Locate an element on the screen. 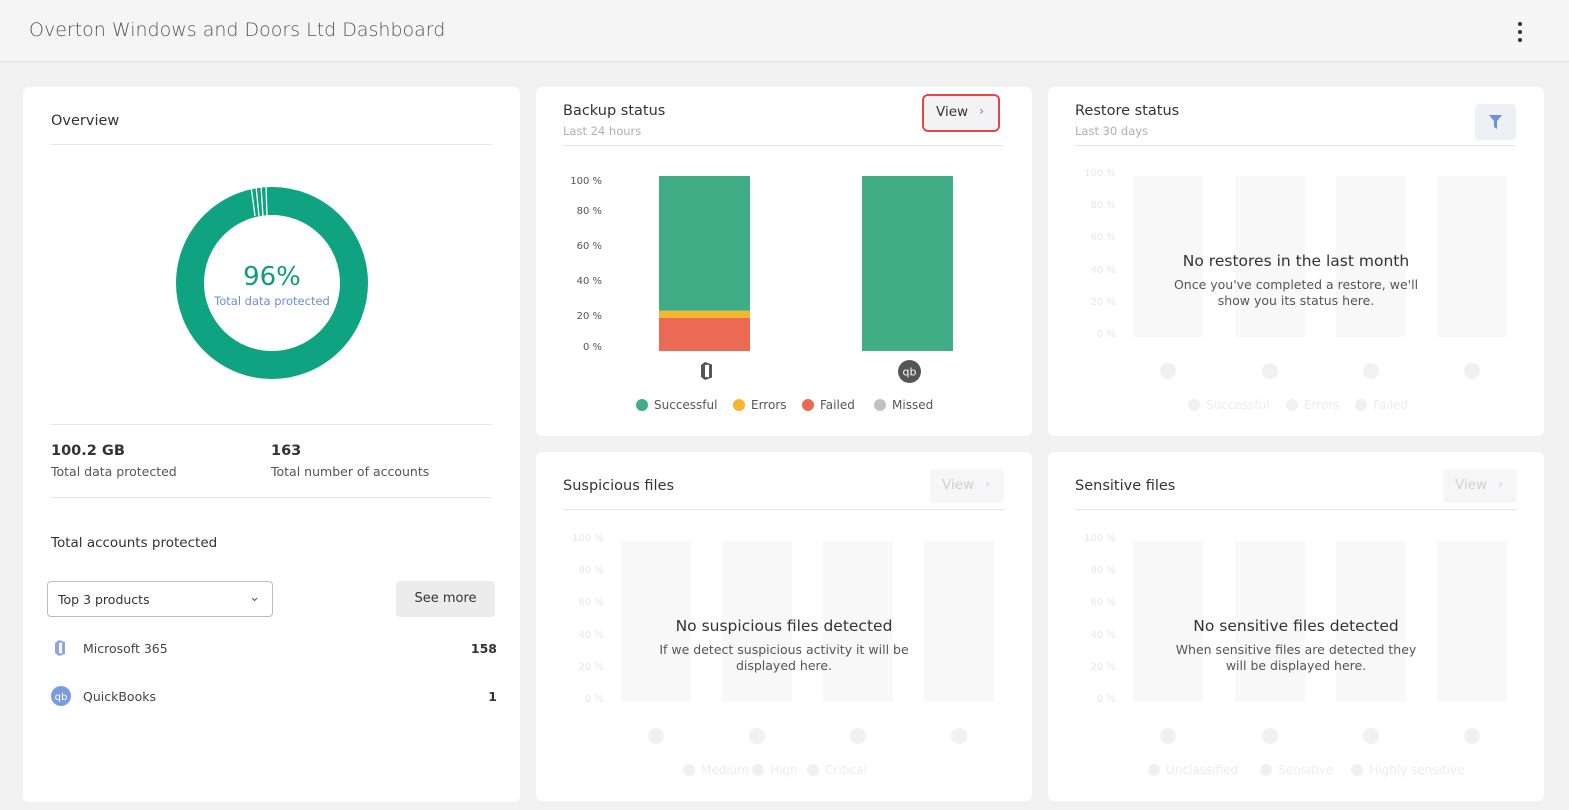 This screenshot has height=810, width=1569. restore-subtitle: Last 30 days is located at coordinates (1112, 131).